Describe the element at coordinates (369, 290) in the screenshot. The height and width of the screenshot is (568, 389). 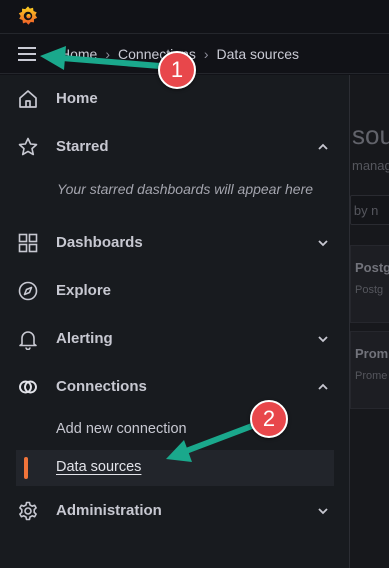
I see `datasource-type: Postg` at that location.